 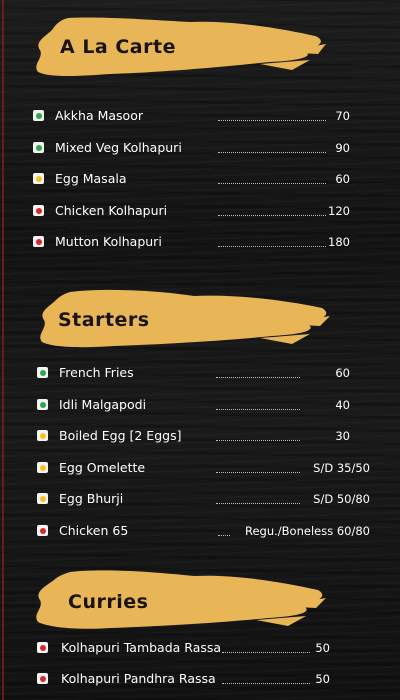 What do you see at coordinates (339, 211) in the screenshot?
I see `item-price: 120` at bounding box center [339, 211].